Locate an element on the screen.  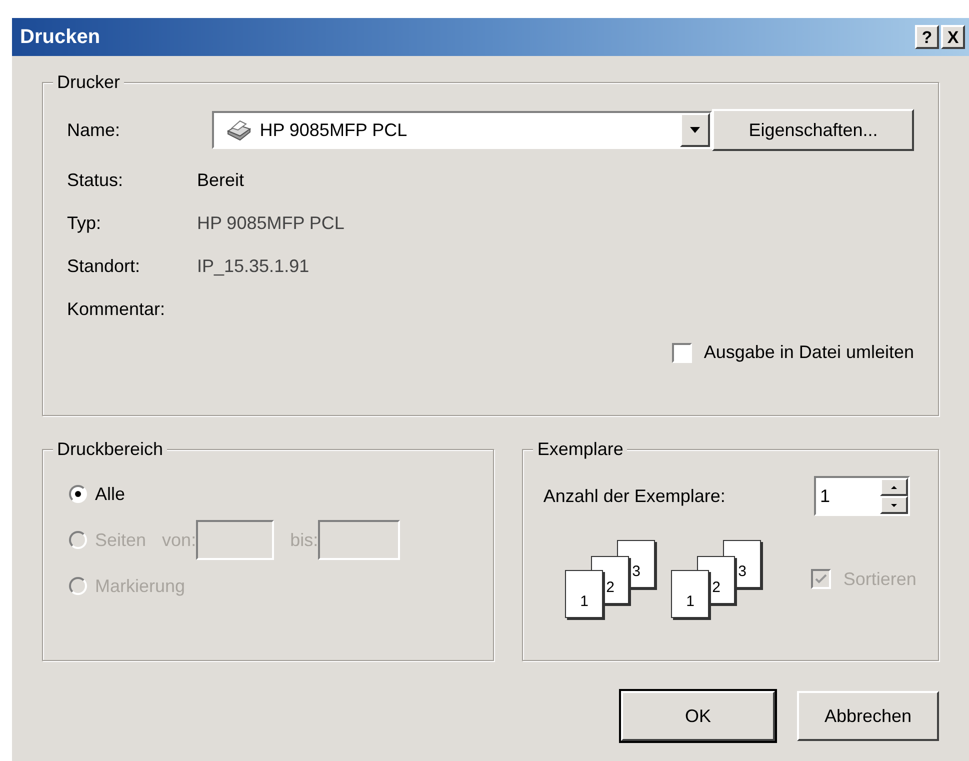
radio-label: Markierung is located at coordinates (140, 586).